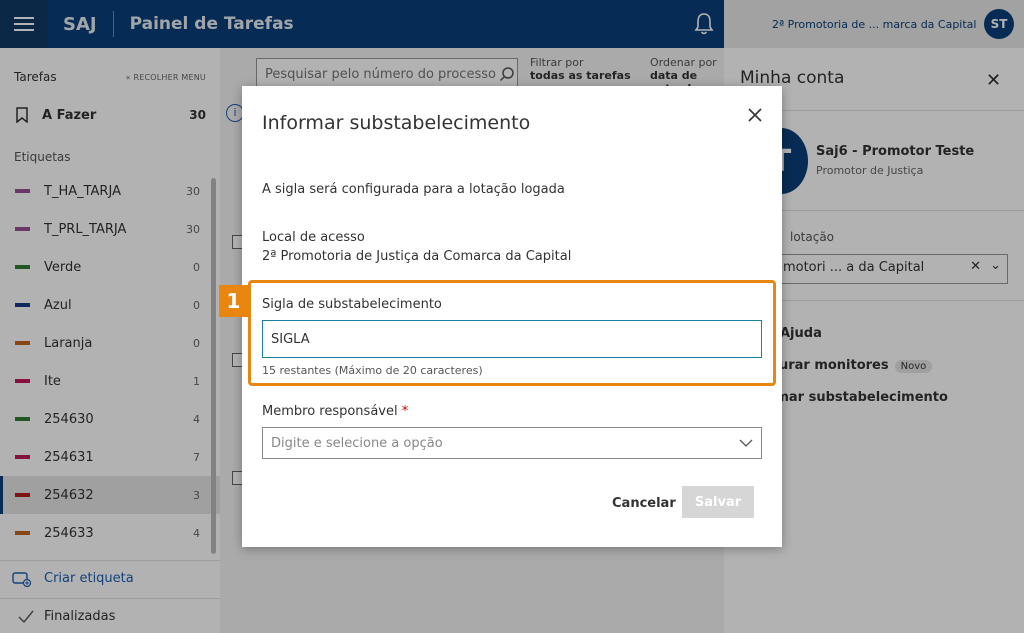  I want to click on sigla-help-text: 15 restantes (Máximo de 20 caracteres), so click(372, 370).